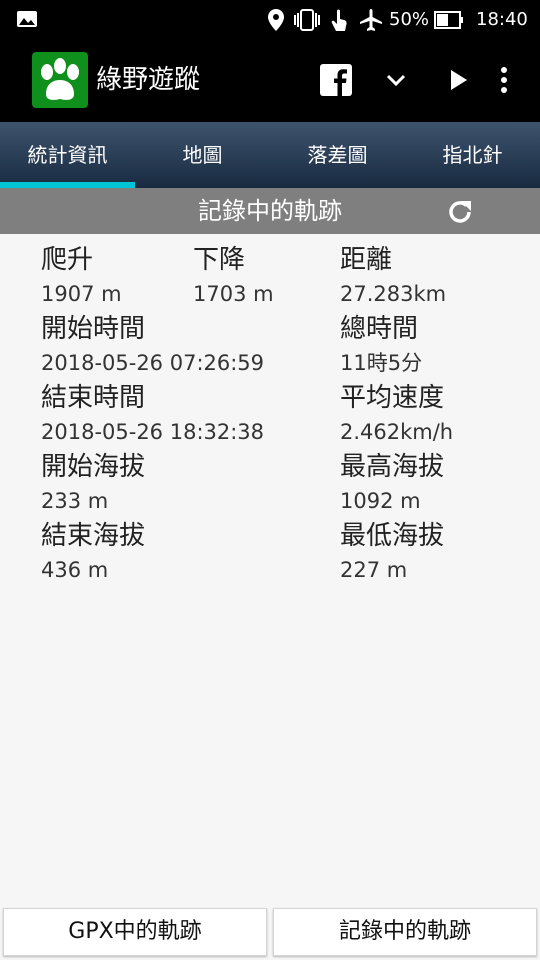 This screenshot has width=540, height=960. What do you see at coordinates (67, 260) in the screenshot?
I see `ascent-label: 爬升` at bounding box center [67, 260].